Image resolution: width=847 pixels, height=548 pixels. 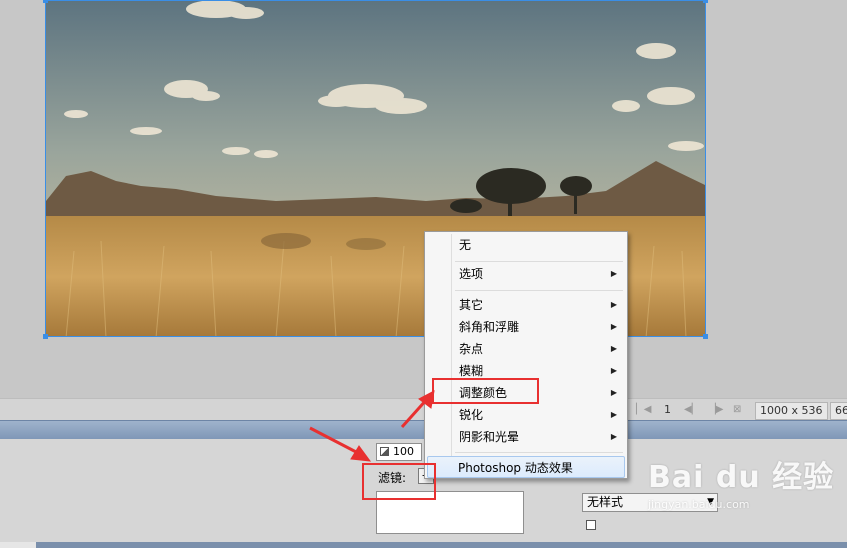 What do you see at coordinates (384, 451) in the screenshot?
I see `opacity-icon` at bounding box center [384, 451].